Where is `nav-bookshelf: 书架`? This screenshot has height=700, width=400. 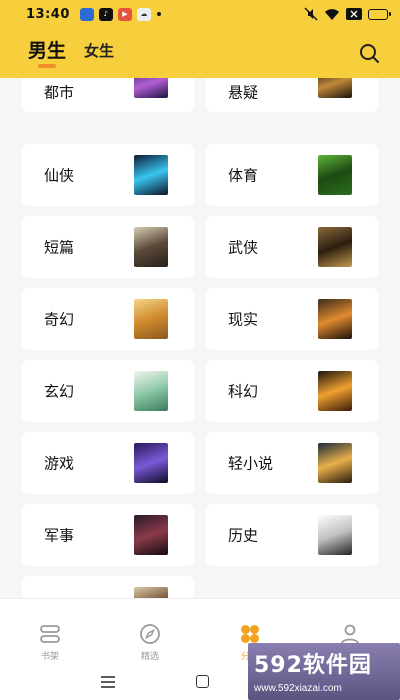
nav-bookshelf: 书架 is located at coordinates (50, 635).